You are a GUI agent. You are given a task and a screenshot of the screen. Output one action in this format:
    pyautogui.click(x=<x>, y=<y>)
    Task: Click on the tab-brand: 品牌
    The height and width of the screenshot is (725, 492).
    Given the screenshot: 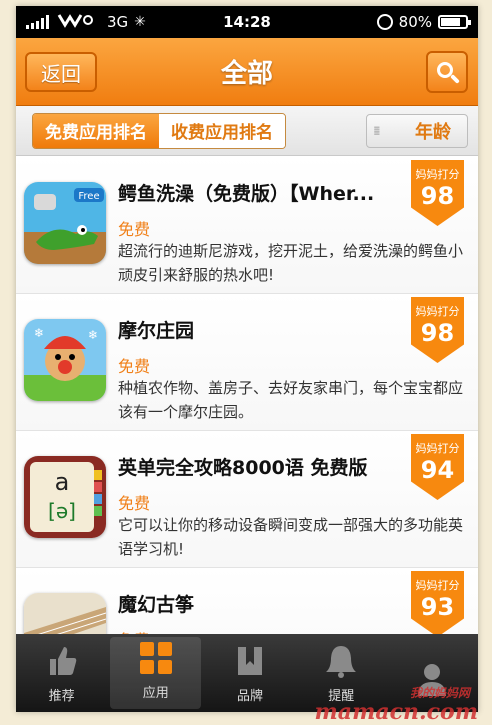 What is the action you would take?
    pyautogui.click(x=249, y=673)
    